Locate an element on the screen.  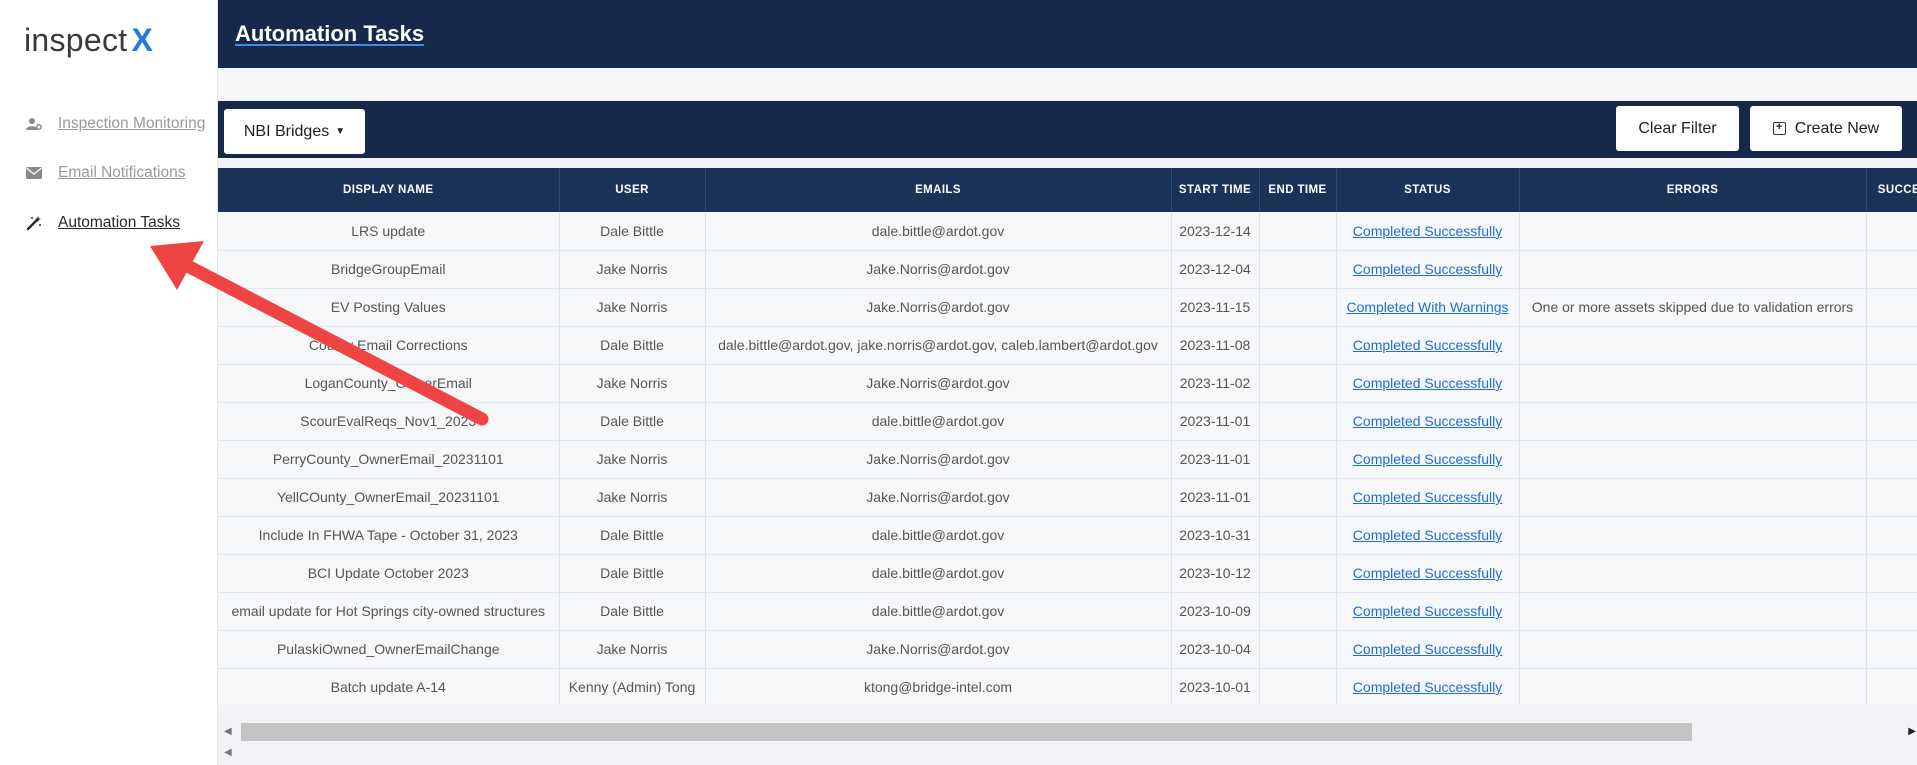
column-header-display-name: DISPLAY NAME is located at coordinates (389, 190).